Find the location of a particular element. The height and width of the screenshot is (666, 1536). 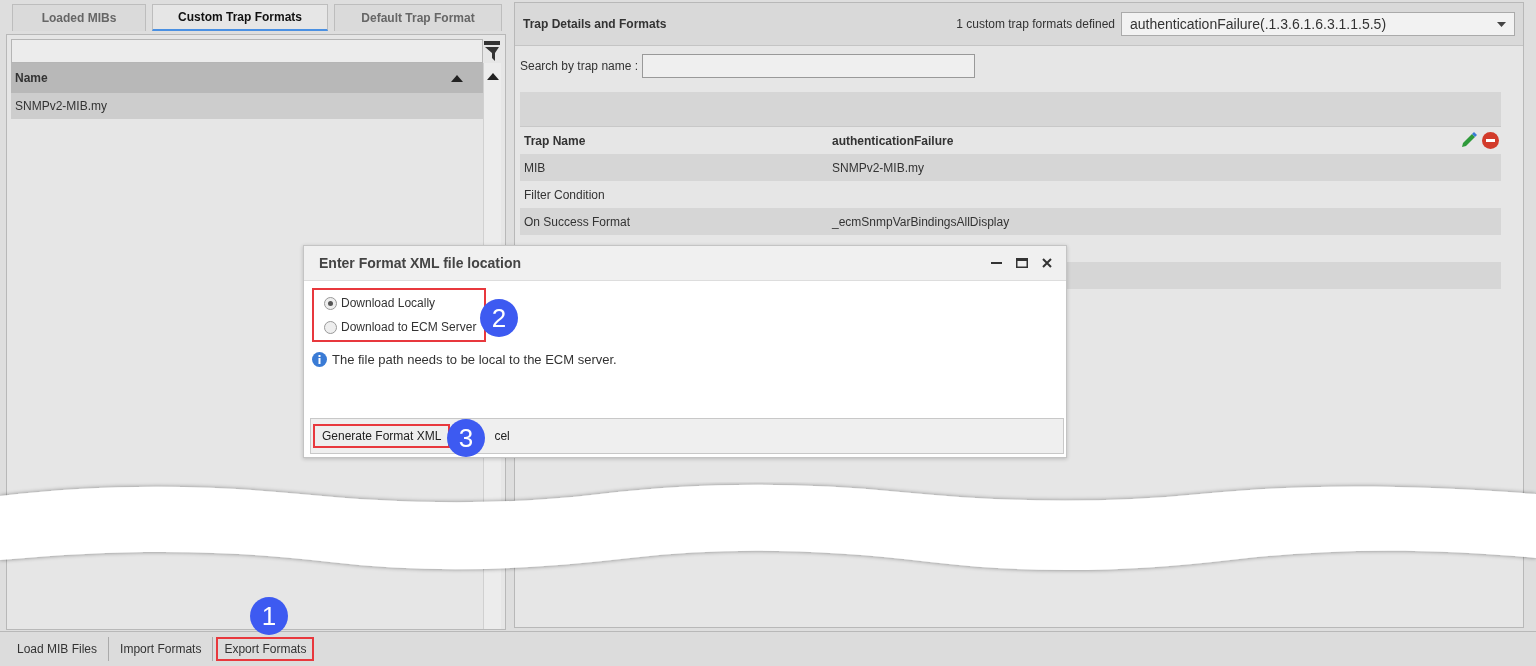

edit-pencil-icon is located at coordinates (1469, 140).